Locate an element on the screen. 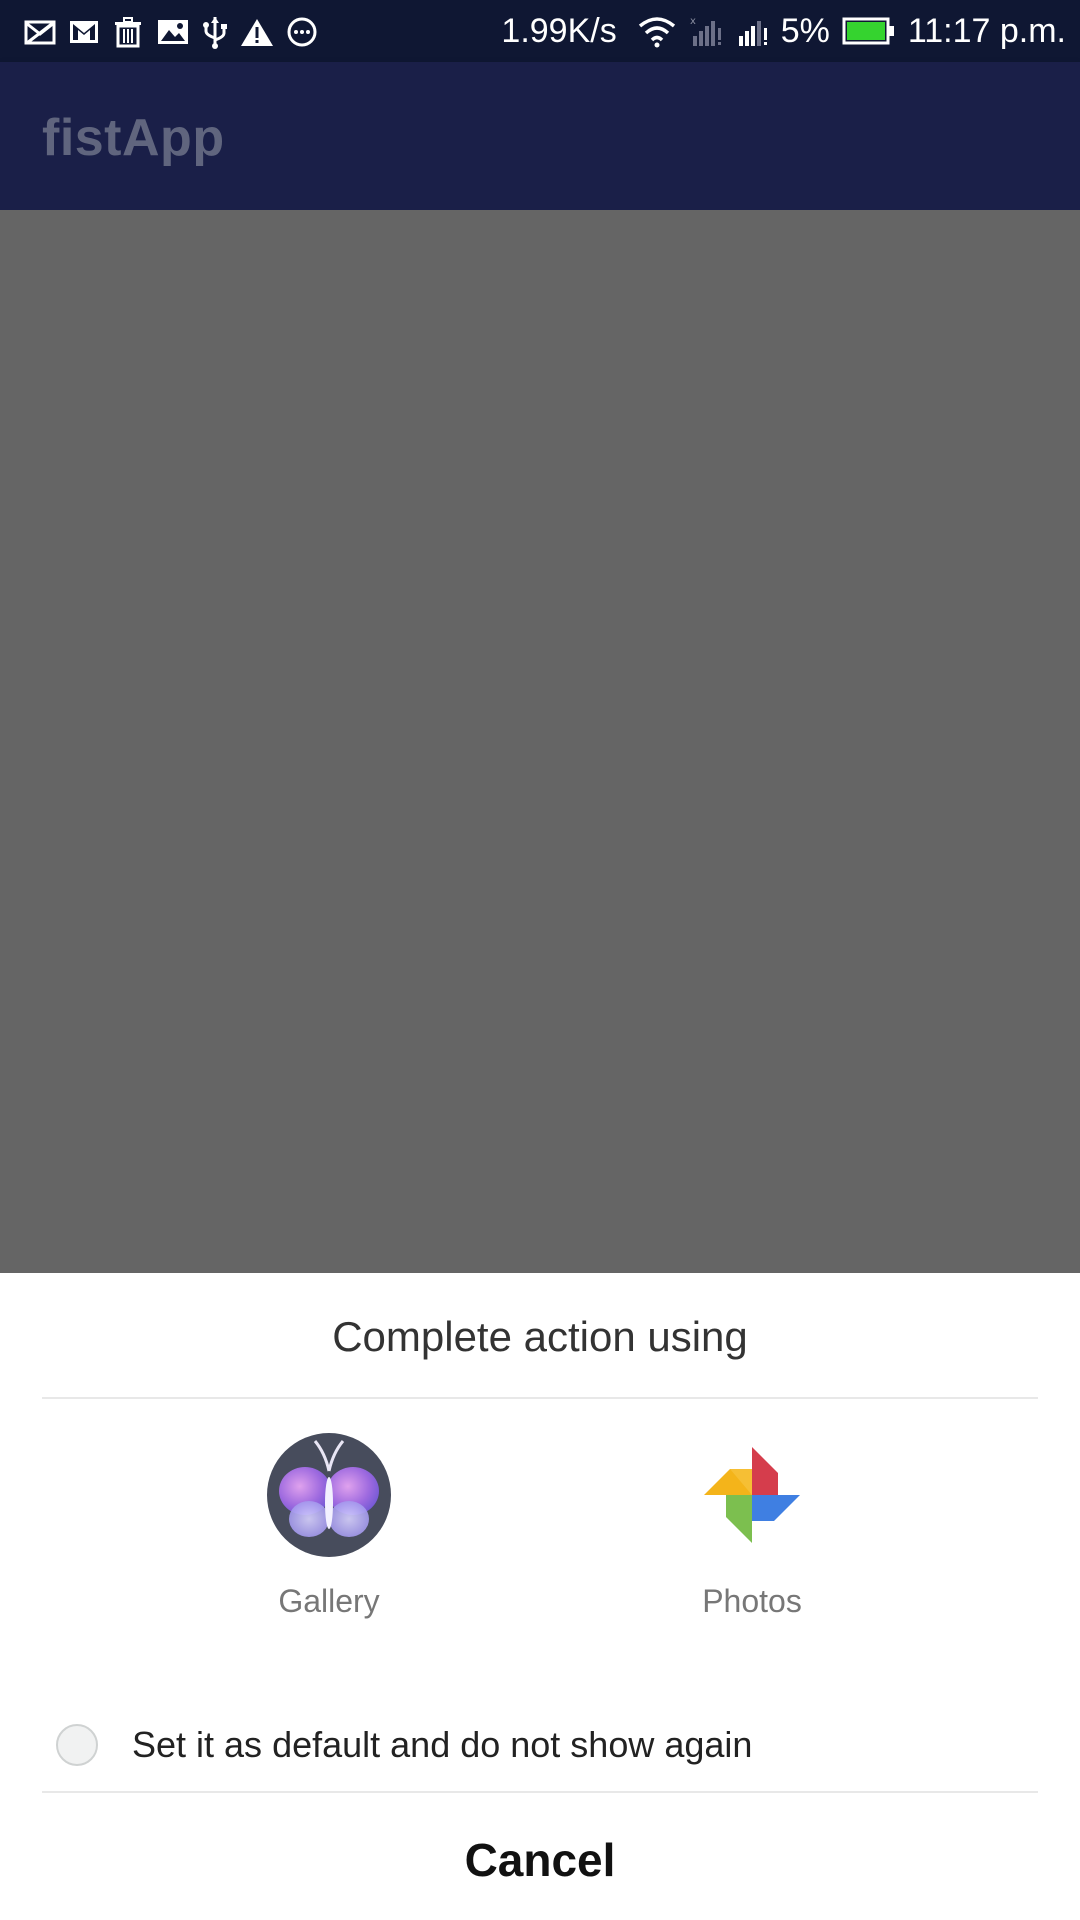 This screenshot has width=1080, height=1920. cancel-button: Cancel is located at coordinates (540, 1860).